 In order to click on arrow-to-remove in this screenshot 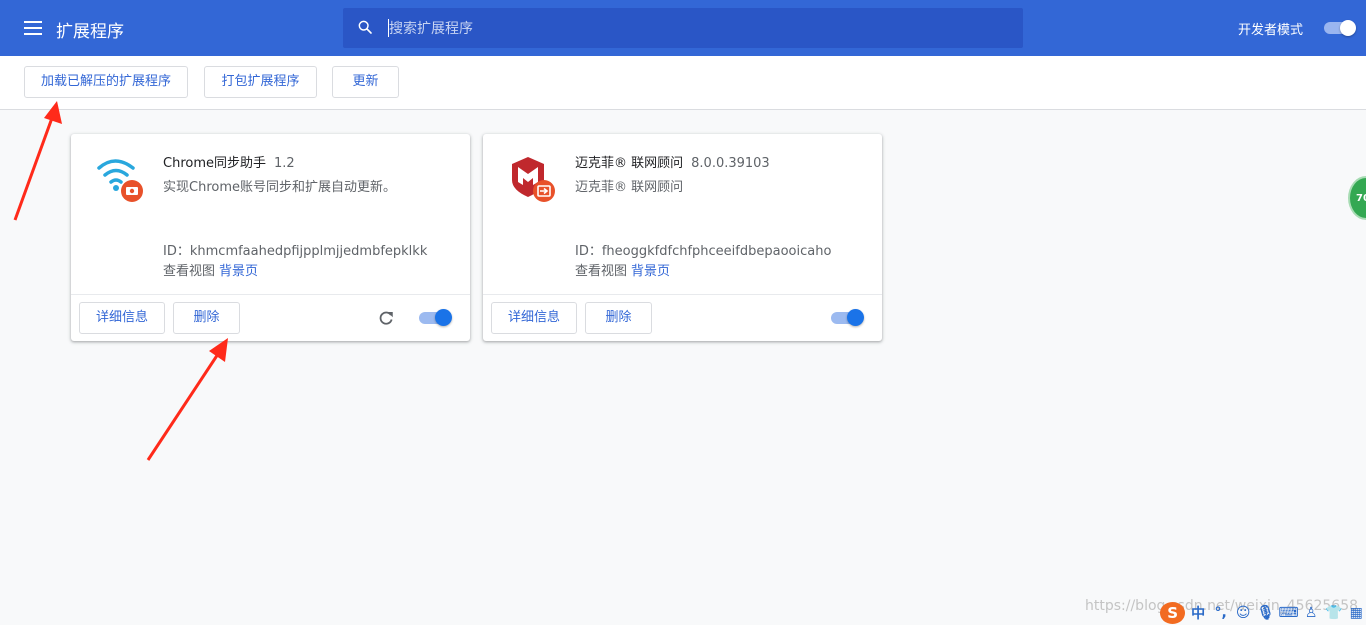, I will do `click(187, 399)`.